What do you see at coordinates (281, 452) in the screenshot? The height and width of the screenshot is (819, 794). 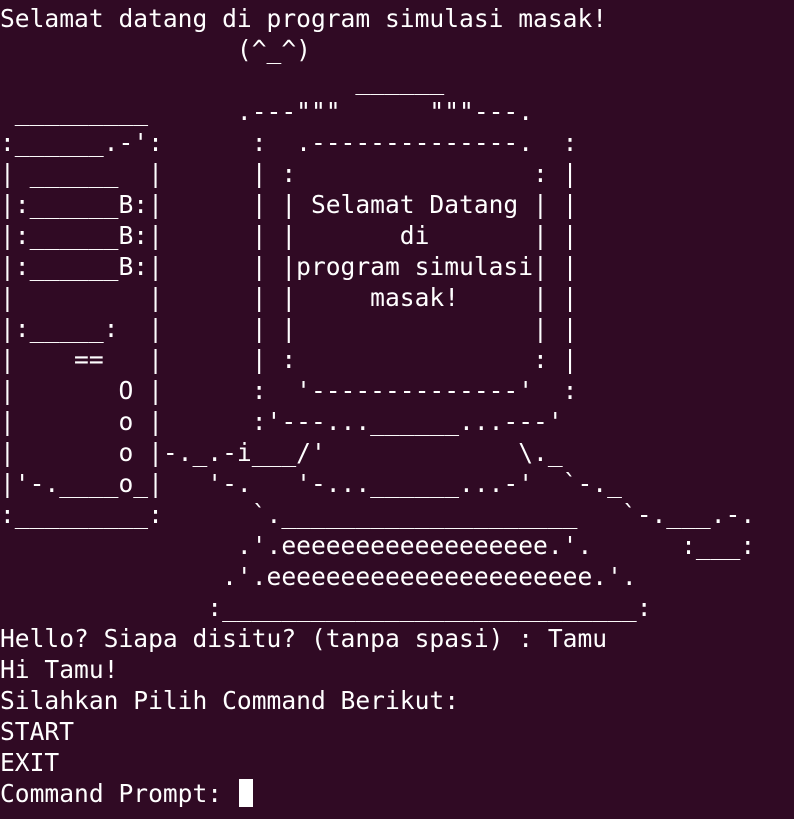 I see `ascii-art-line: | o |-._.-i___/' \._` at bounding box center [281, 452].